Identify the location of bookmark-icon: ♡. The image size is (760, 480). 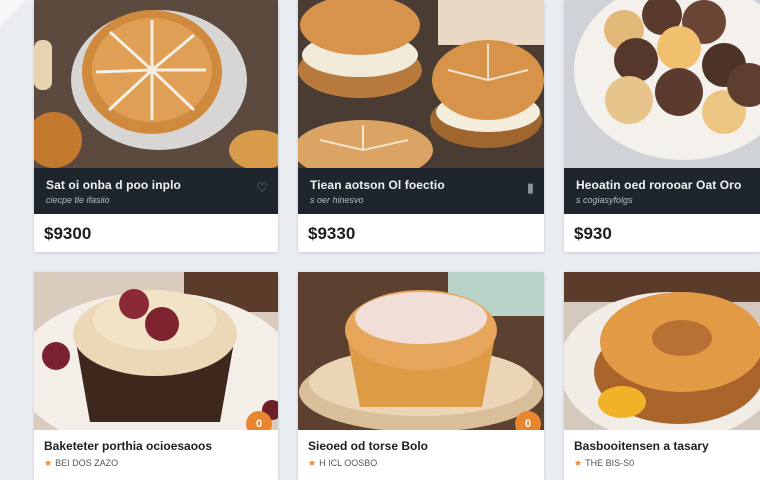
(262, 188).